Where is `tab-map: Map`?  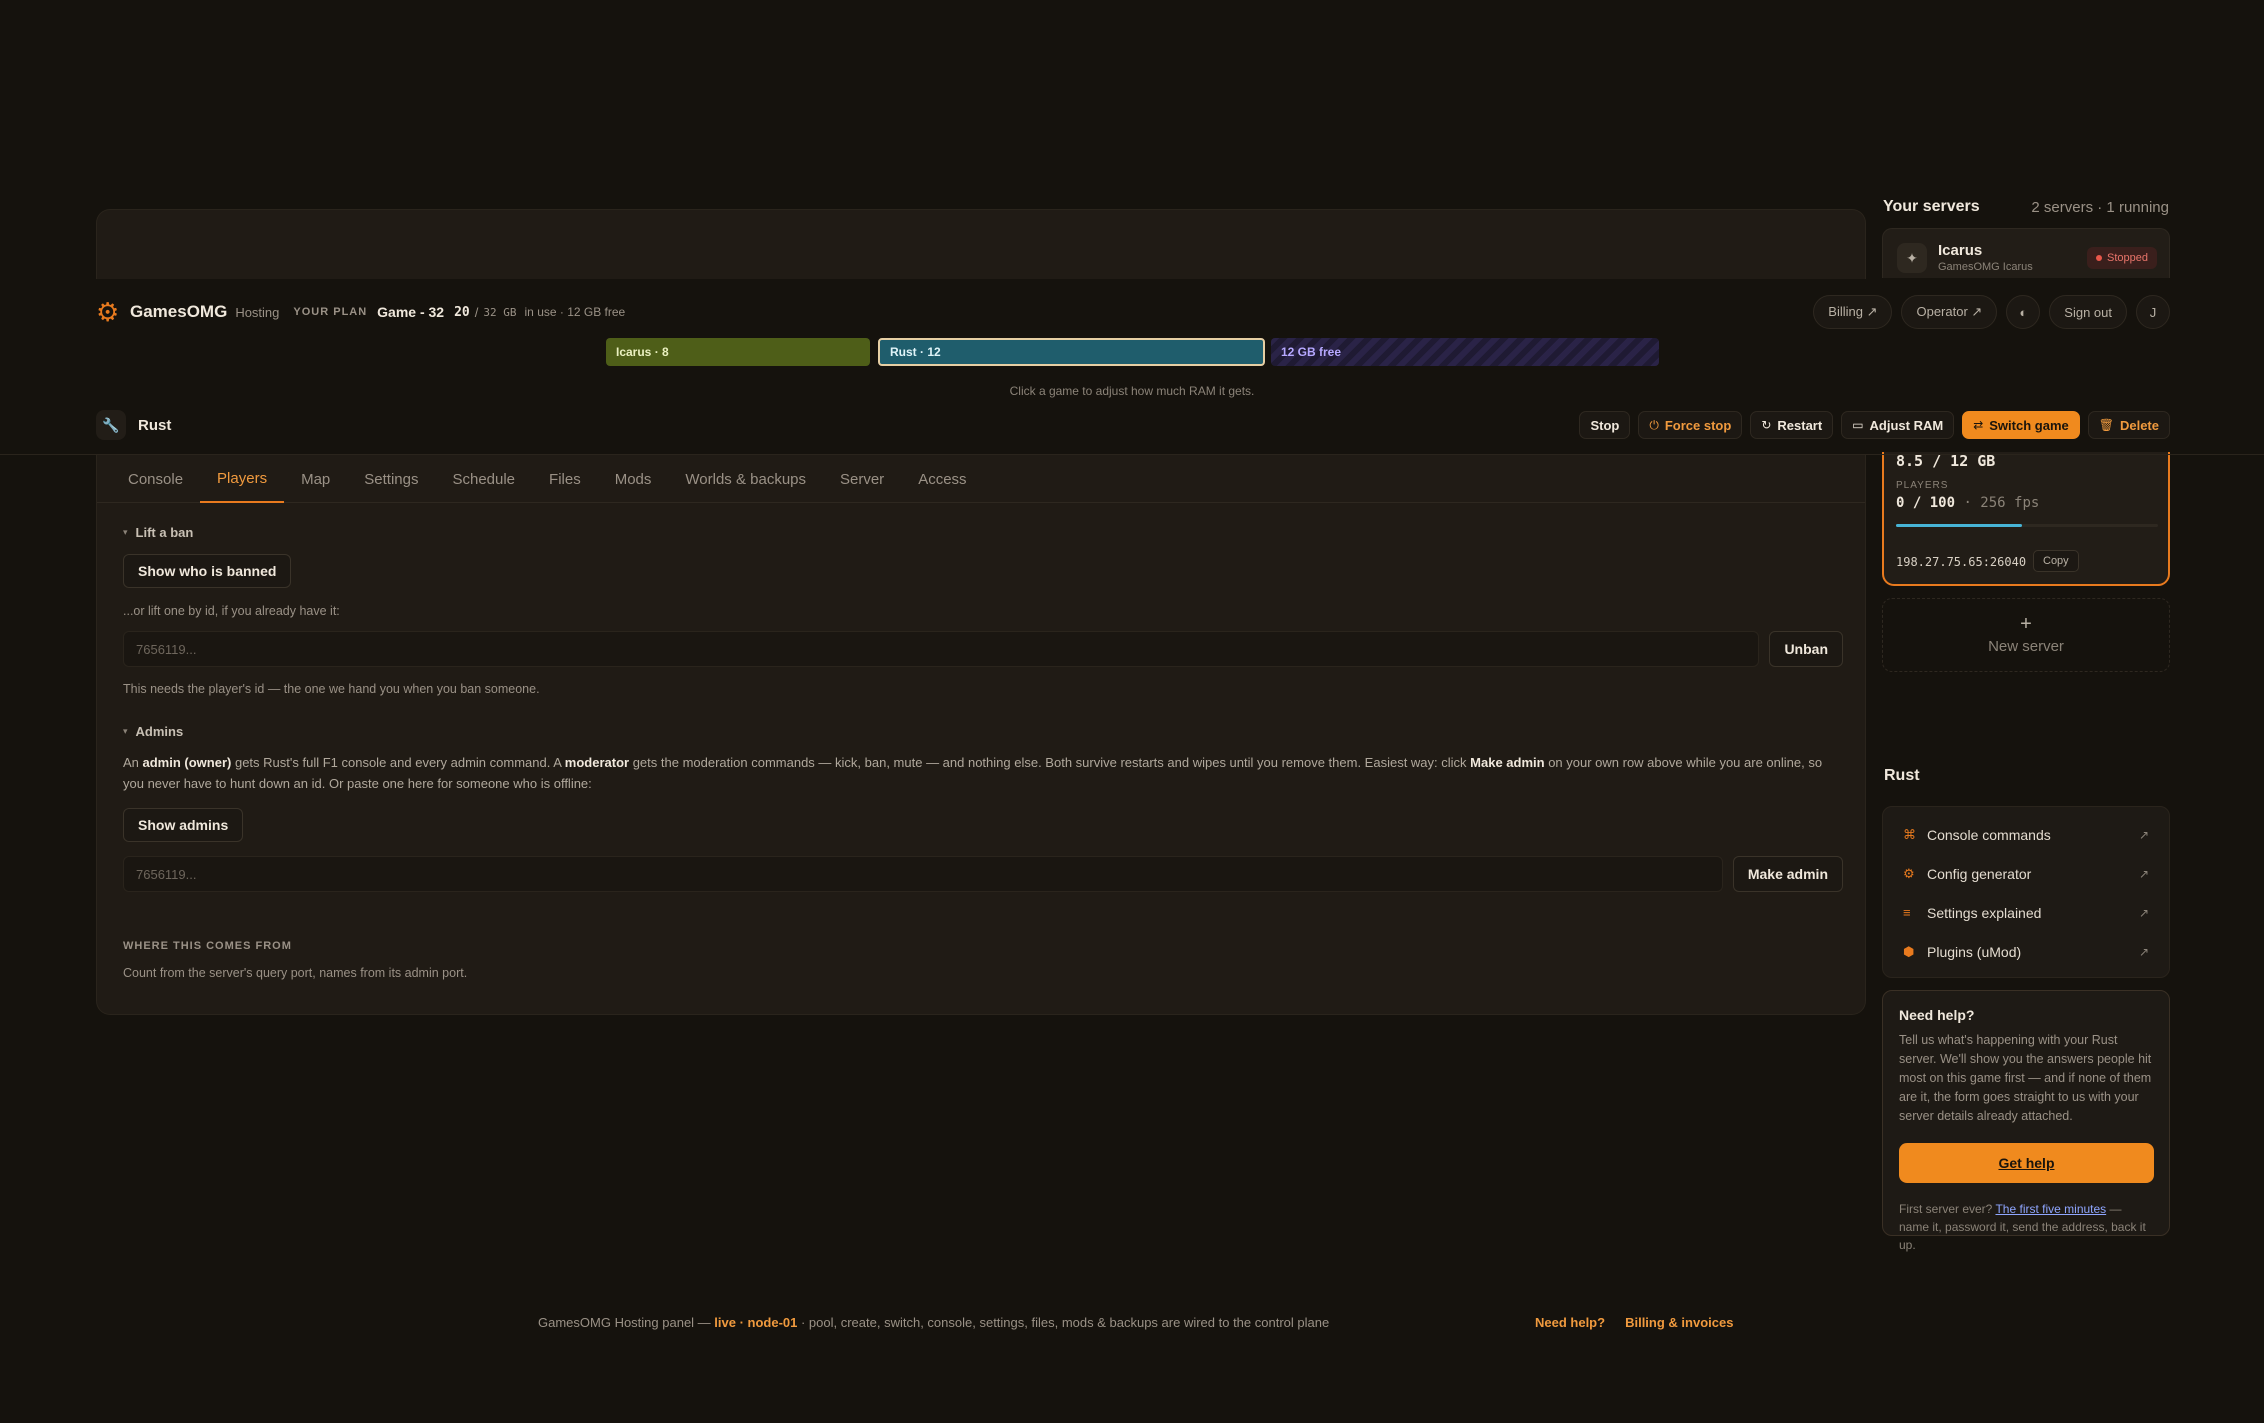 tab-map: Map is located at coordinates (315, 479).